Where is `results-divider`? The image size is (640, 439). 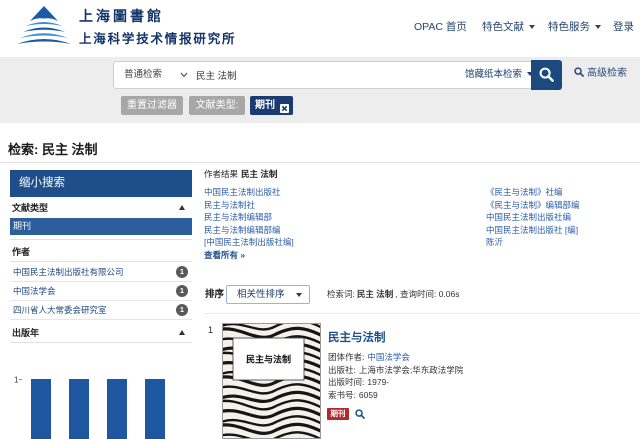
results-divider is located at coordinates (422, 313).